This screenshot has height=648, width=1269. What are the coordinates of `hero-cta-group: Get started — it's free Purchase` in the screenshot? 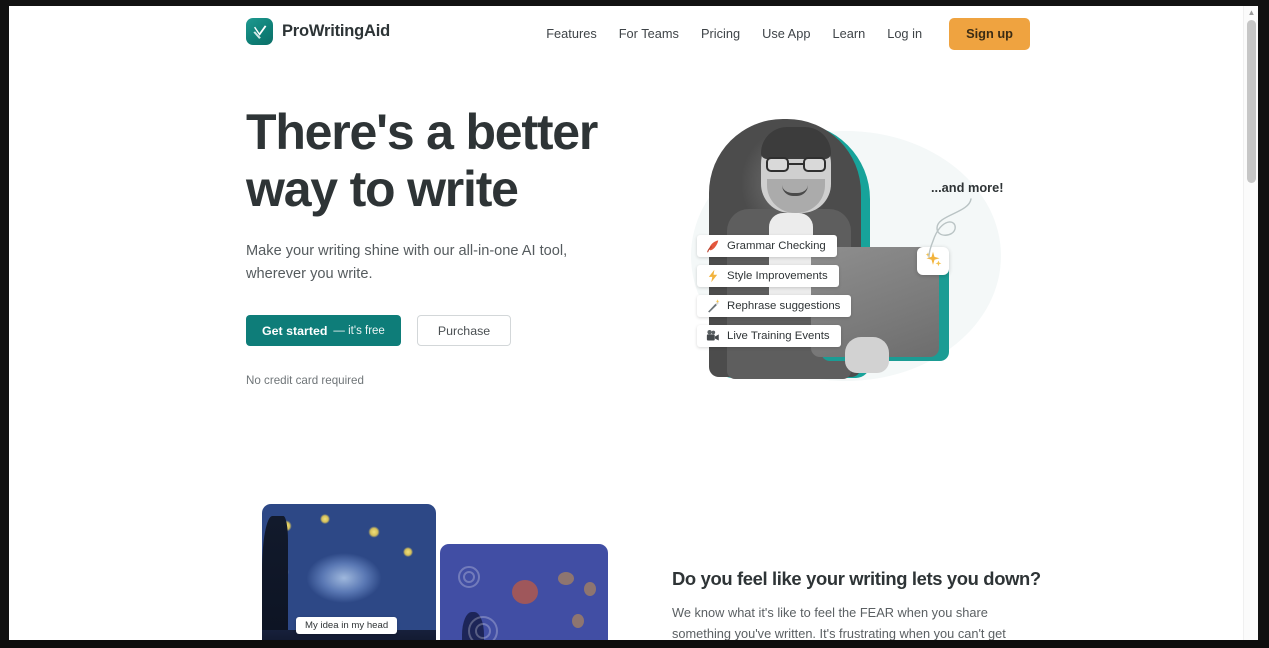 It's located at (446, 330).